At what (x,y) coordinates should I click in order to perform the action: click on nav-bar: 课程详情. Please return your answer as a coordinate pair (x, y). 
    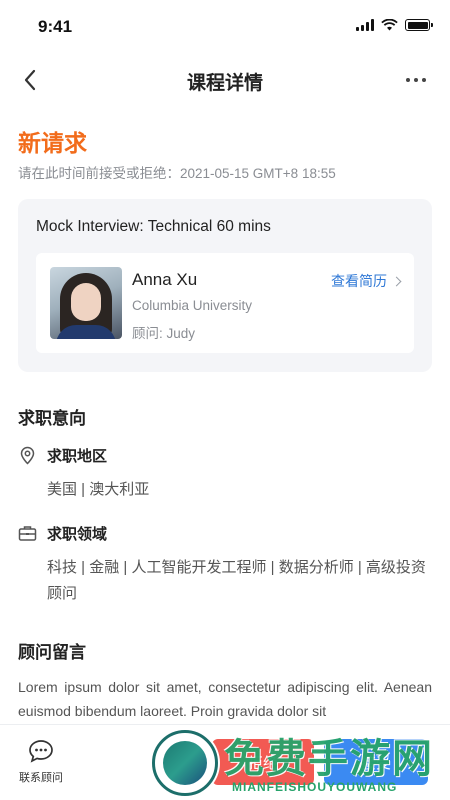
    Looking at the image, I should click on (225, 80).